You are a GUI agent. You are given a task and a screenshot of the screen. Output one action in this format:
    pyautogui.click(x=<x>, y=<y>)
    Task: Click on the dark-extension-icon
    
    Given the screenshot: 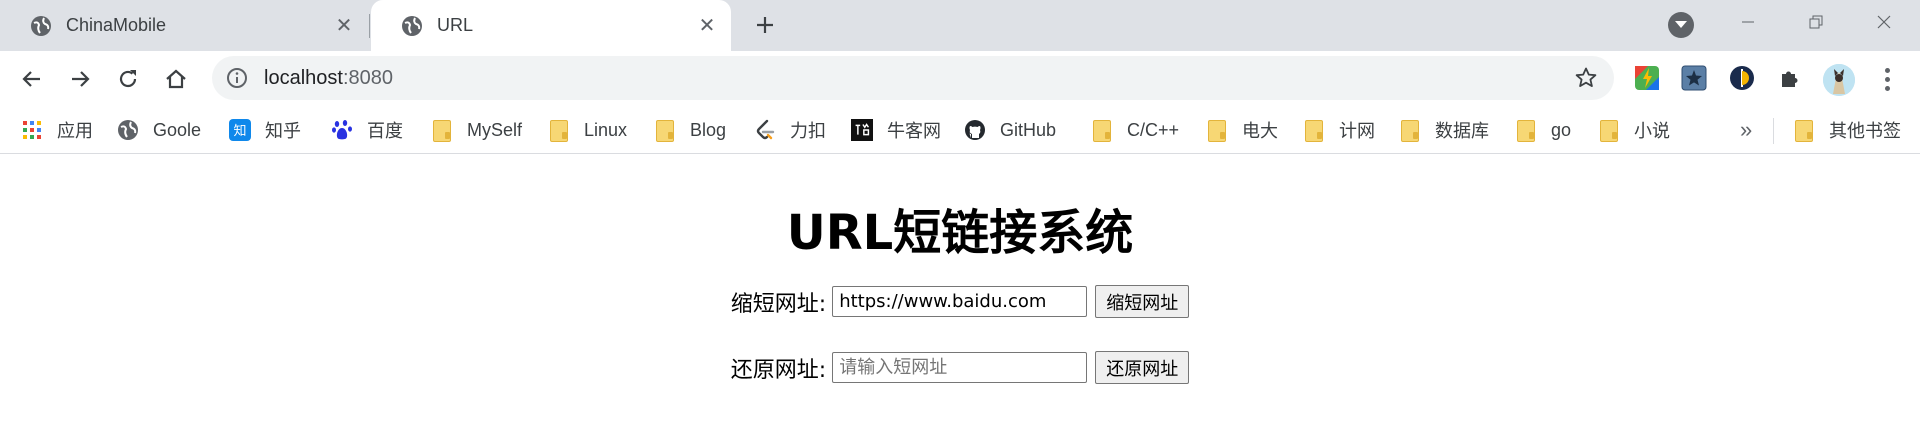 What is the action you would take?
    pyautogui.click(x=1742, y=78)
    